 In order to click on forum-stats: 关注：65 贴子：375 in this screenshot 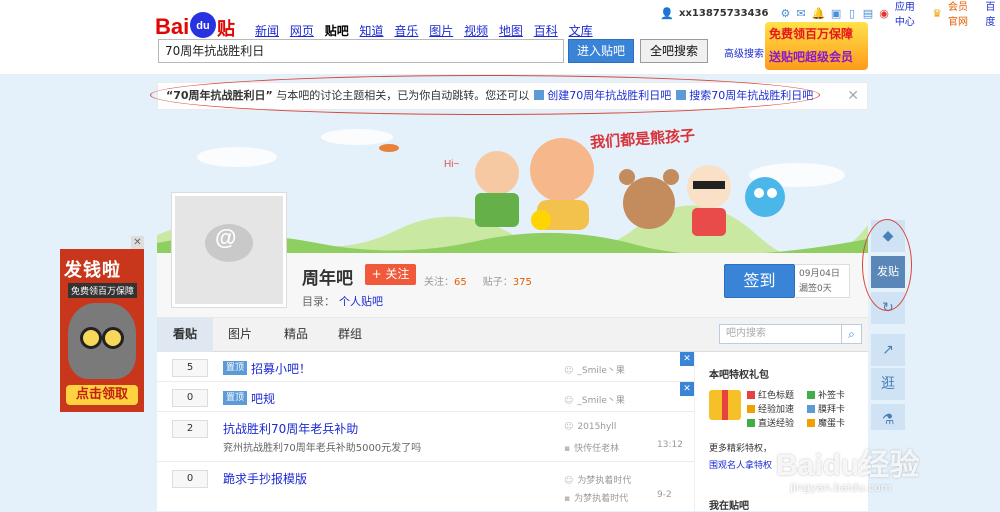, I will do `click(486, 280)`.